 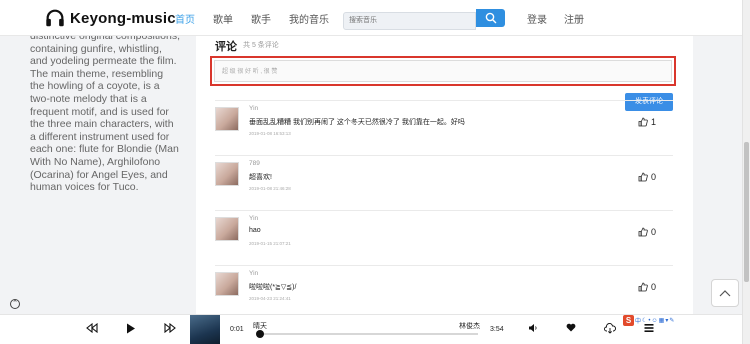 I want to click on comments-title: 评论, so click(x=226, y=47).